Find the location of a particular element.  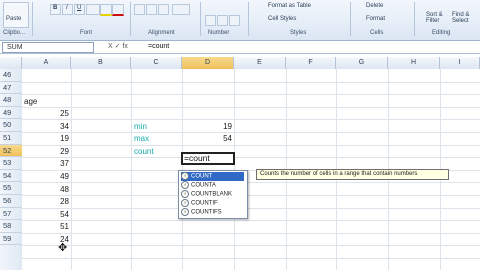

row-header: 58 is located at coordinates (11, 226).